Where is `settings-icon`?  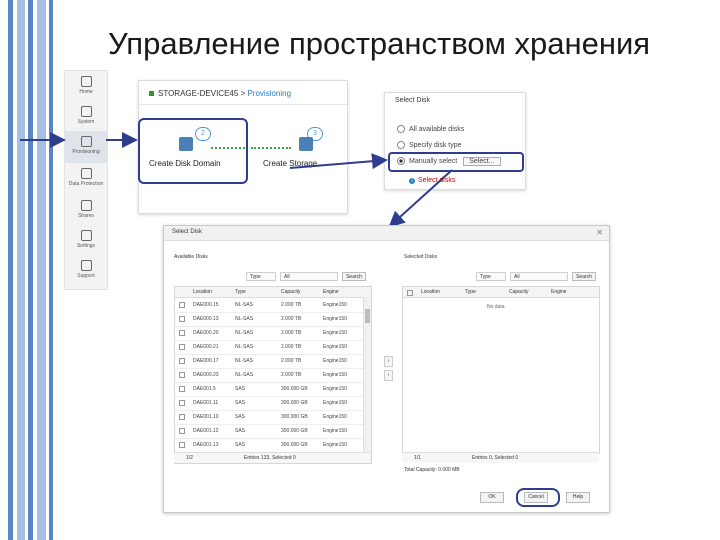 settings-icon is located at coordinates (86, 235).